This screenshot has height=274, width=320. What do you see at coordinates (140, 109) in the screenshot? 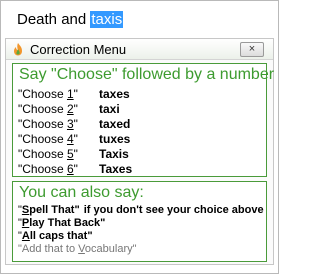
I see `choice-item-2: "Choose 2" taxi` at bounding box center [140, 109].